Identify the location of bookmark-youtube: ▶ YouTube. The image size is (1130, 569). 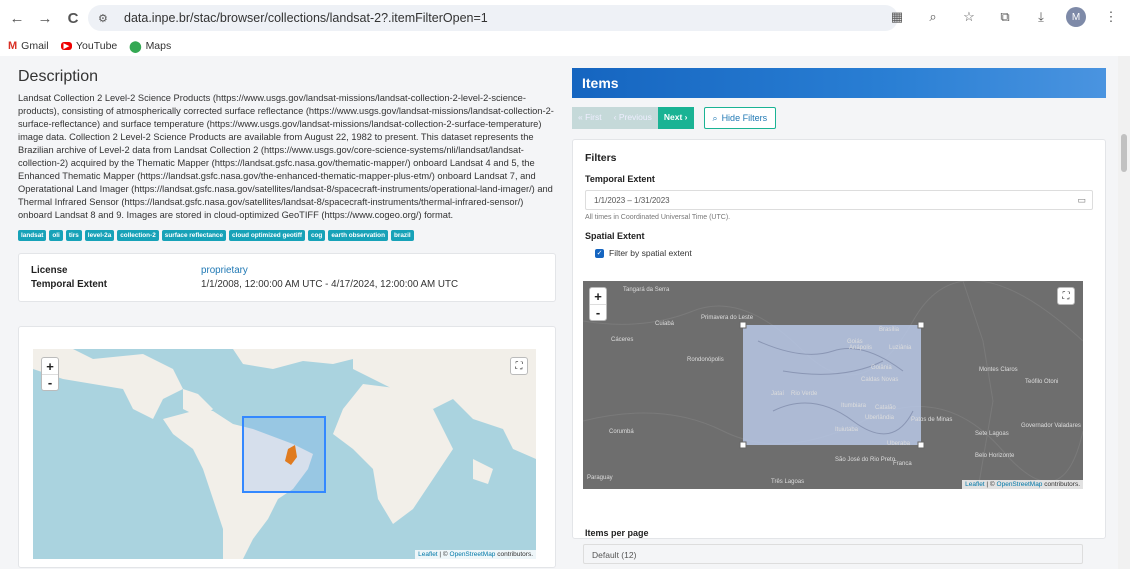
(88, 46).